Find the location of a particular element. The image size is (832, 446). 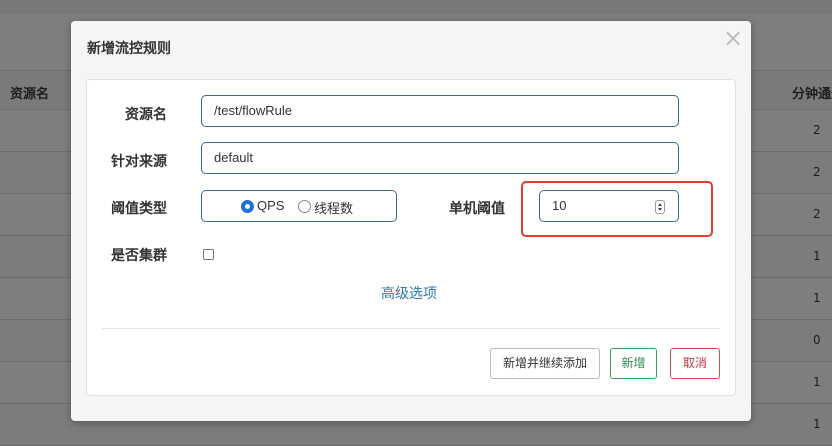

table-cell: 0 is located at coordinates (817, 340).